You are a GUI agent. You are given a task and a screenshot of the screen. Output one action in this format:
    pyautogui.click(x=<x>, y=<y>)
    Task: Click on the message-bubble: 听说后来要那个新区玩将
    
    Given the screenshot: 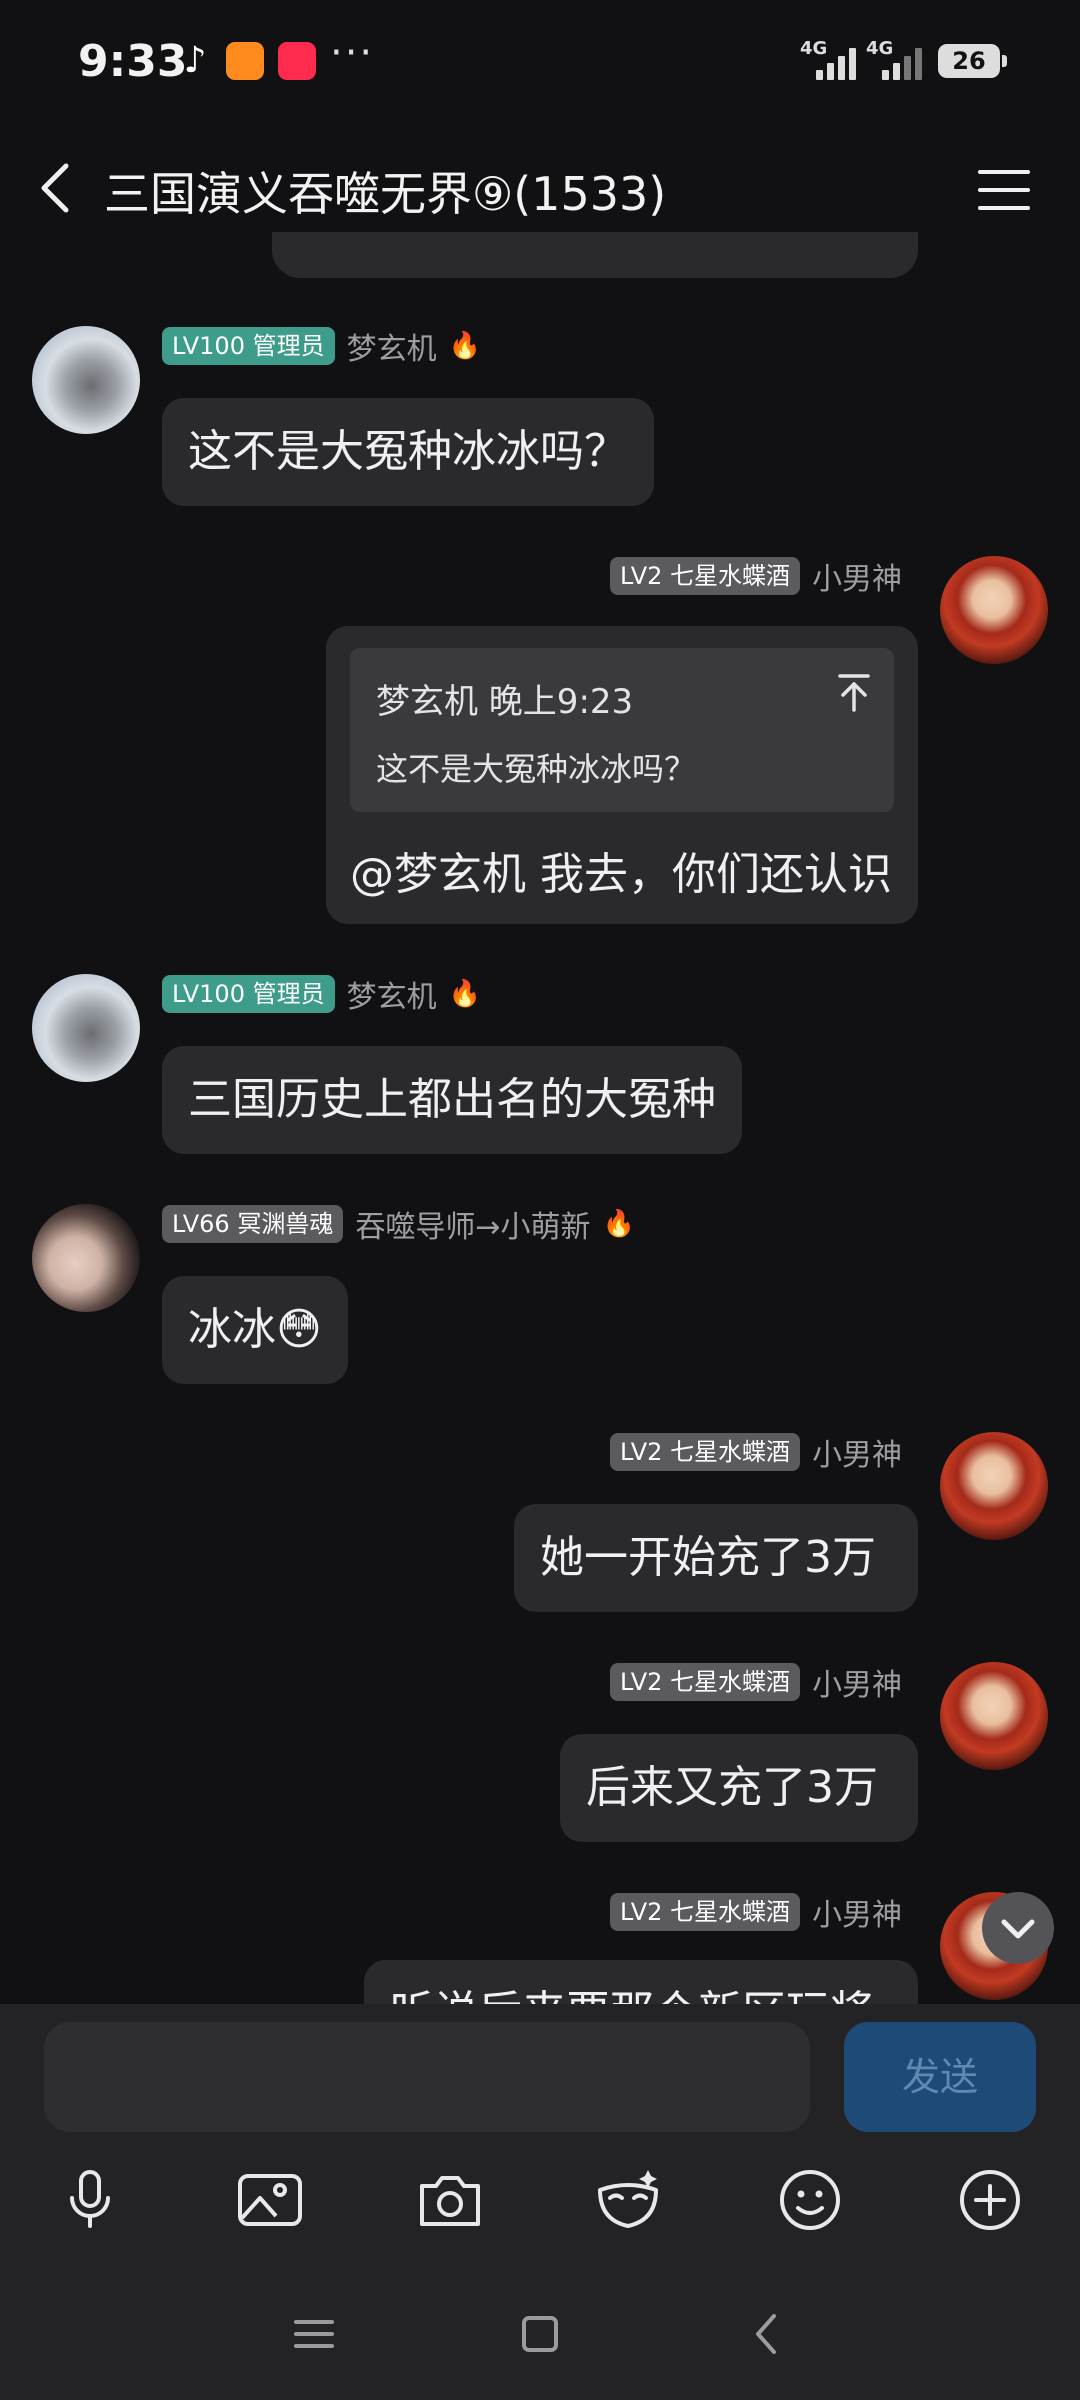 What is the action you would take?
    pyautogui.click(x=641, y=1982)
    